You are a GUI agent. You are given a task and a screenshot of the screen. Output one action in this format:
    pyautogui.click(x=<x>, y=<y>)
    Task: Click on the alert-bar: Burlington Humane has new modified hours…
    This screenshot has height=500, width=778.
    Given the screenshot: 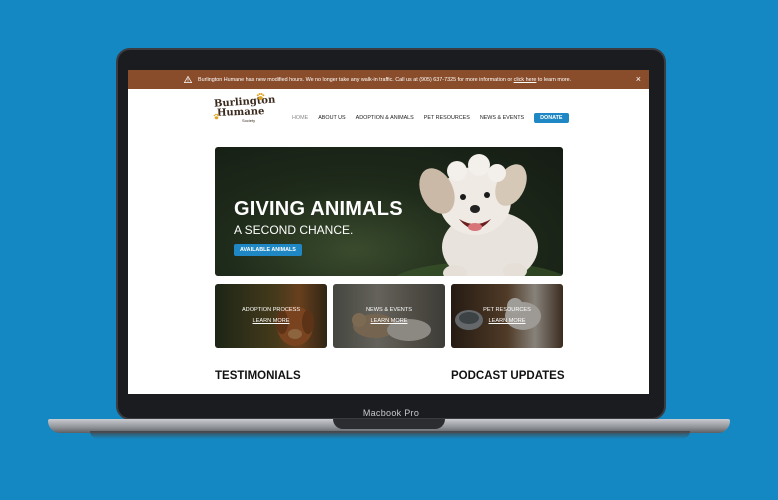 What is the action you would take?
    pyautogui.click(x=388, y=79)
    